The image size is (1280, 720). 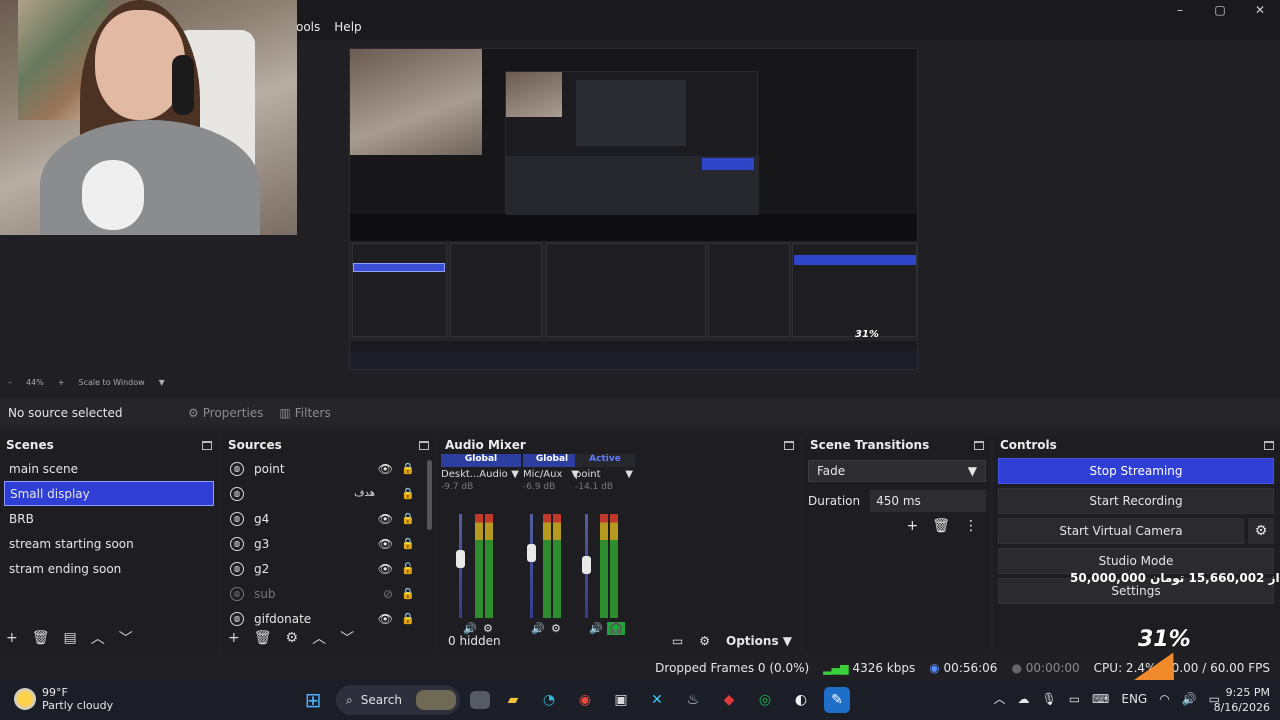 I want to click on start-recording-button: Start Recording, so click(x=1136, y=501).